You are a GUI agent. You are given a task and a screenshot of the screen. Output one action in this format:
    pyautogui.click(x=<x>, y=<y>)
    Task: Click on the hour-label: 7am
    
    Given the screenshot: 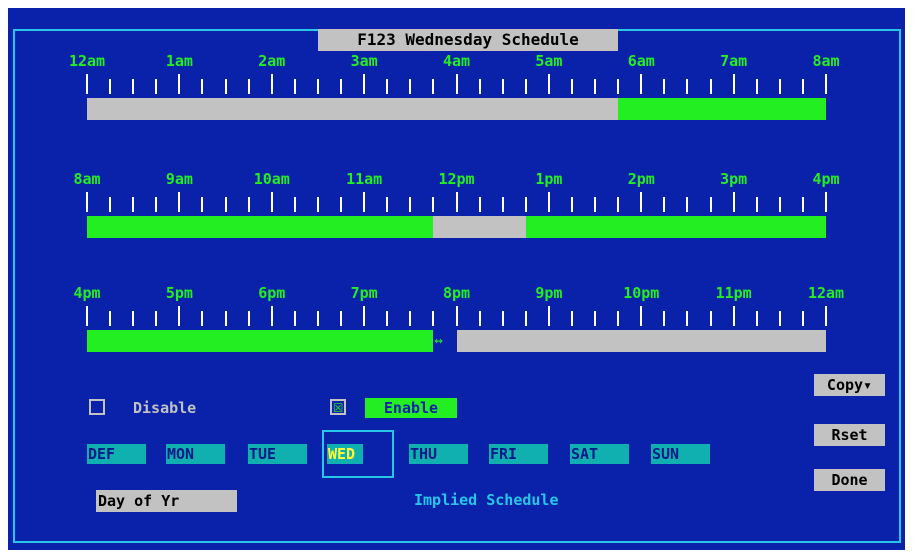 What is the action you would take?
    pyautogui.click(x=734, y=61)
    